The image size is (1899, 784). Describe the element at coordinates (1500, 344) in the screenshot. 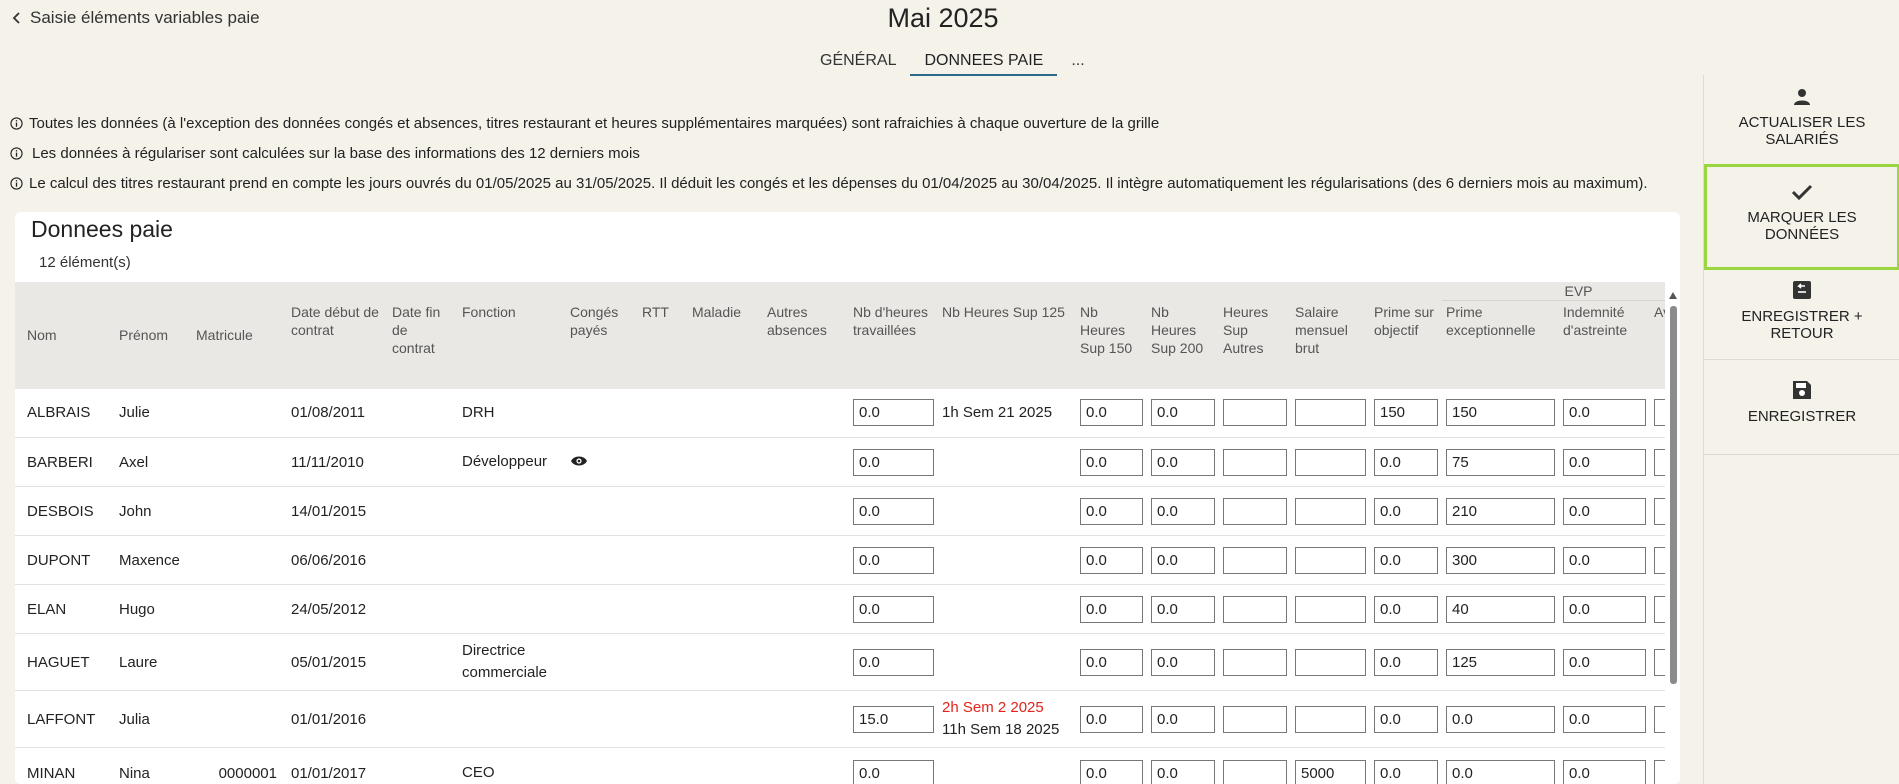

I see `col-header-prime-exceptionnelle: Prime exceptionnelle` at that location.